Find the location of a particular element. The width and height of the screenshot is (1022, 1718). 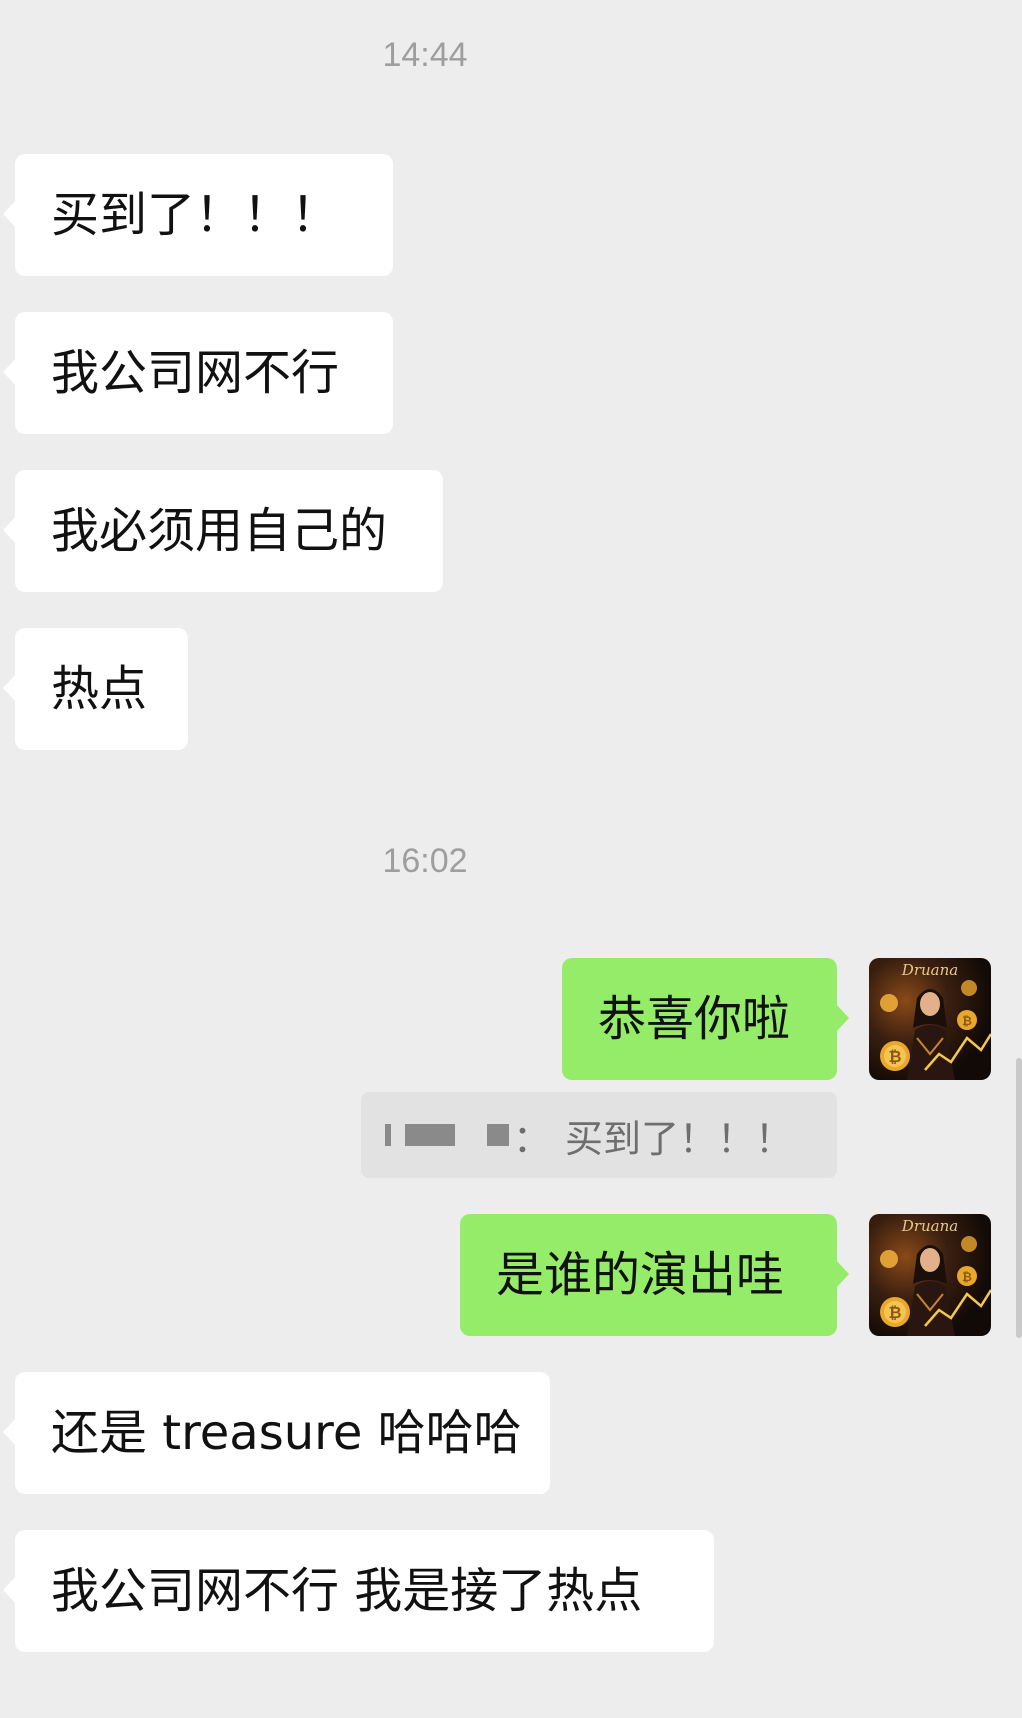

incoming-message-bubble: 我必须用自己的 is located at coordinates (223, 531).